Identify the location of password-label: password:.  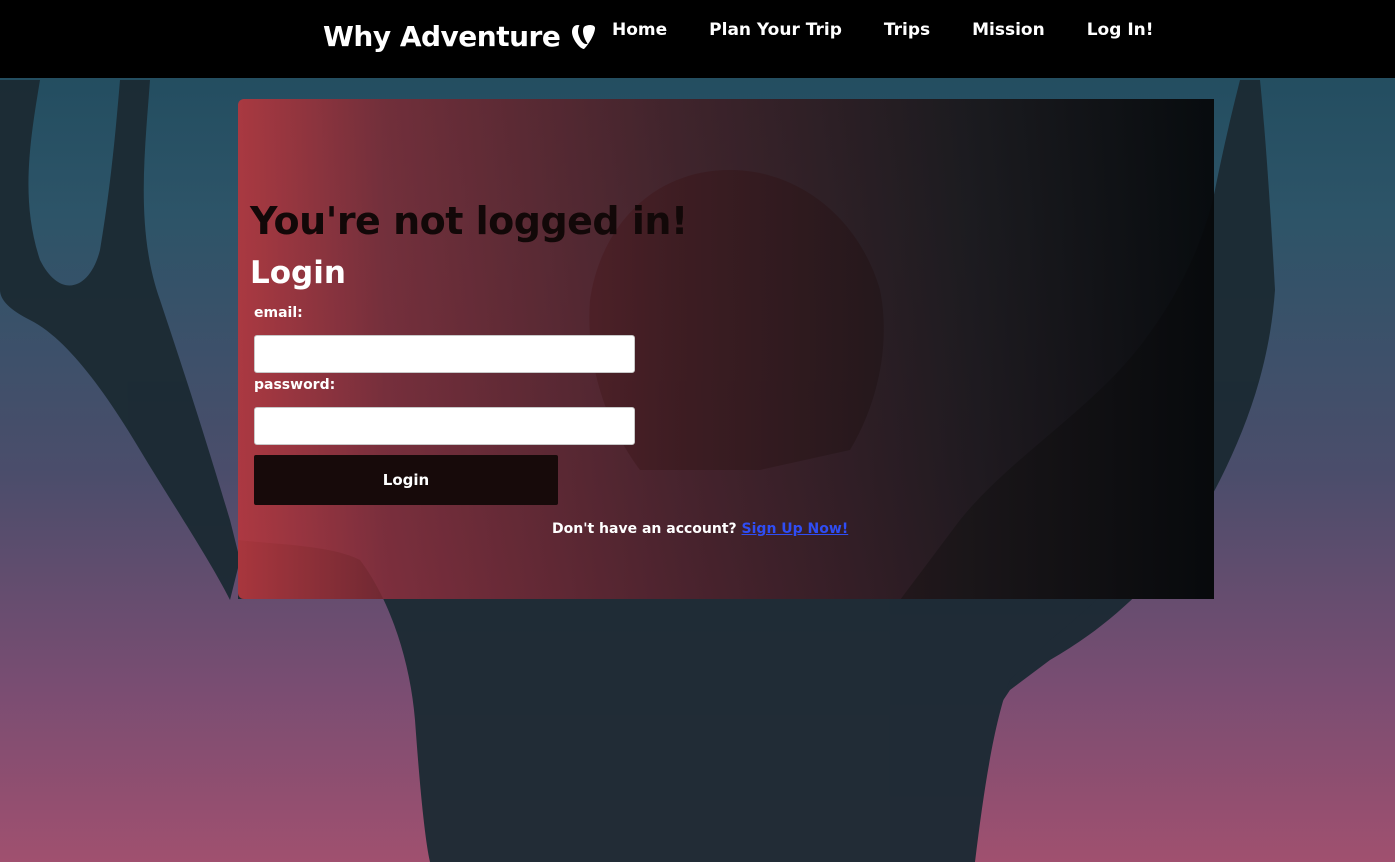
(295, 385).